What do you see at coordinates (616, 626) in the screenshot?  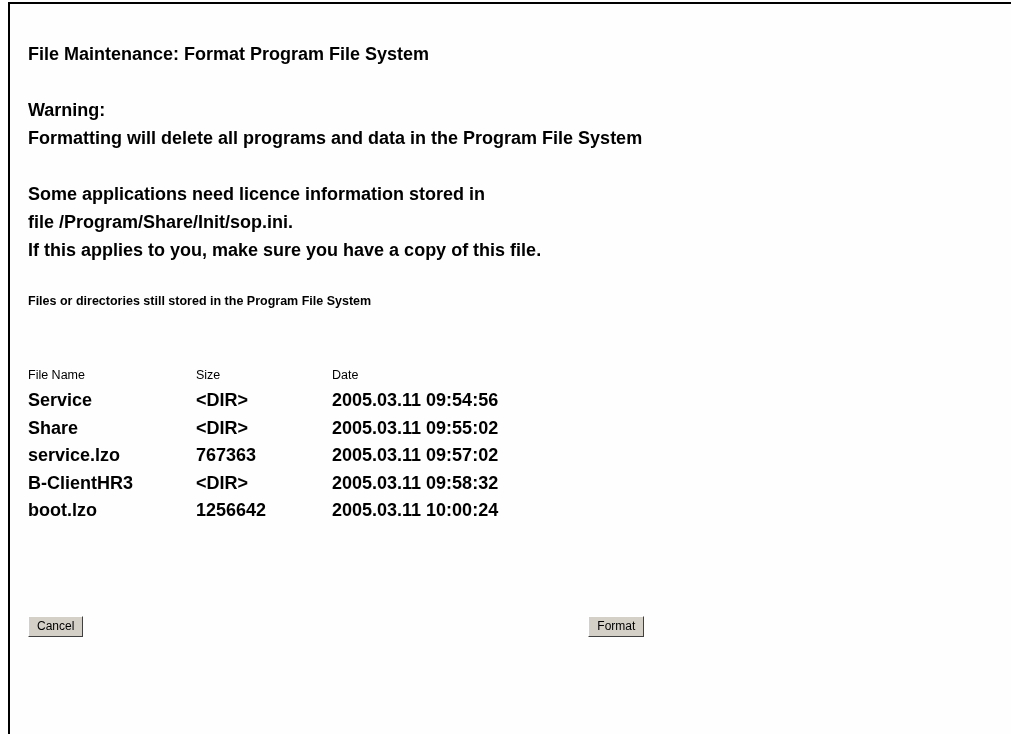 I see `format-button: Format` at bounding box center [616, 626].